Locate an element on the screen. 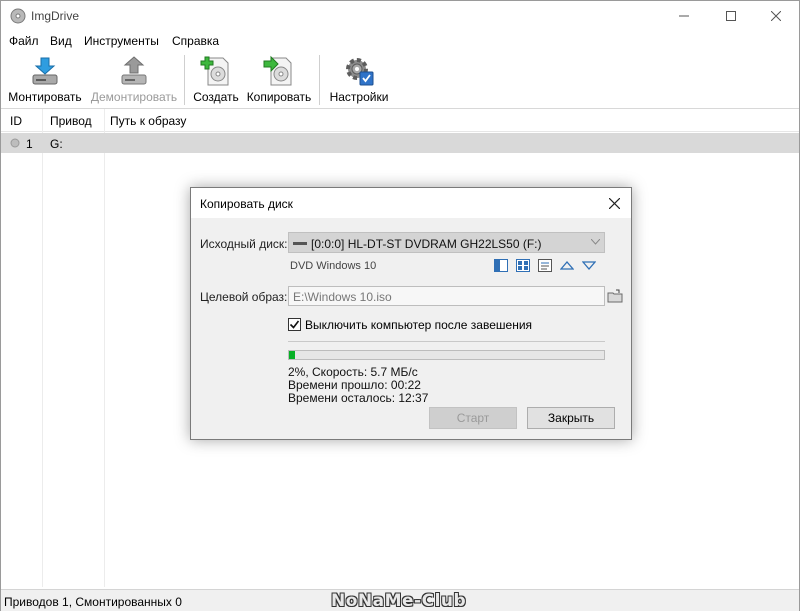 The height and width of the screenshot is (611, 800). source-disc-label: Исходный диск: is located at coordinates (244, 244).